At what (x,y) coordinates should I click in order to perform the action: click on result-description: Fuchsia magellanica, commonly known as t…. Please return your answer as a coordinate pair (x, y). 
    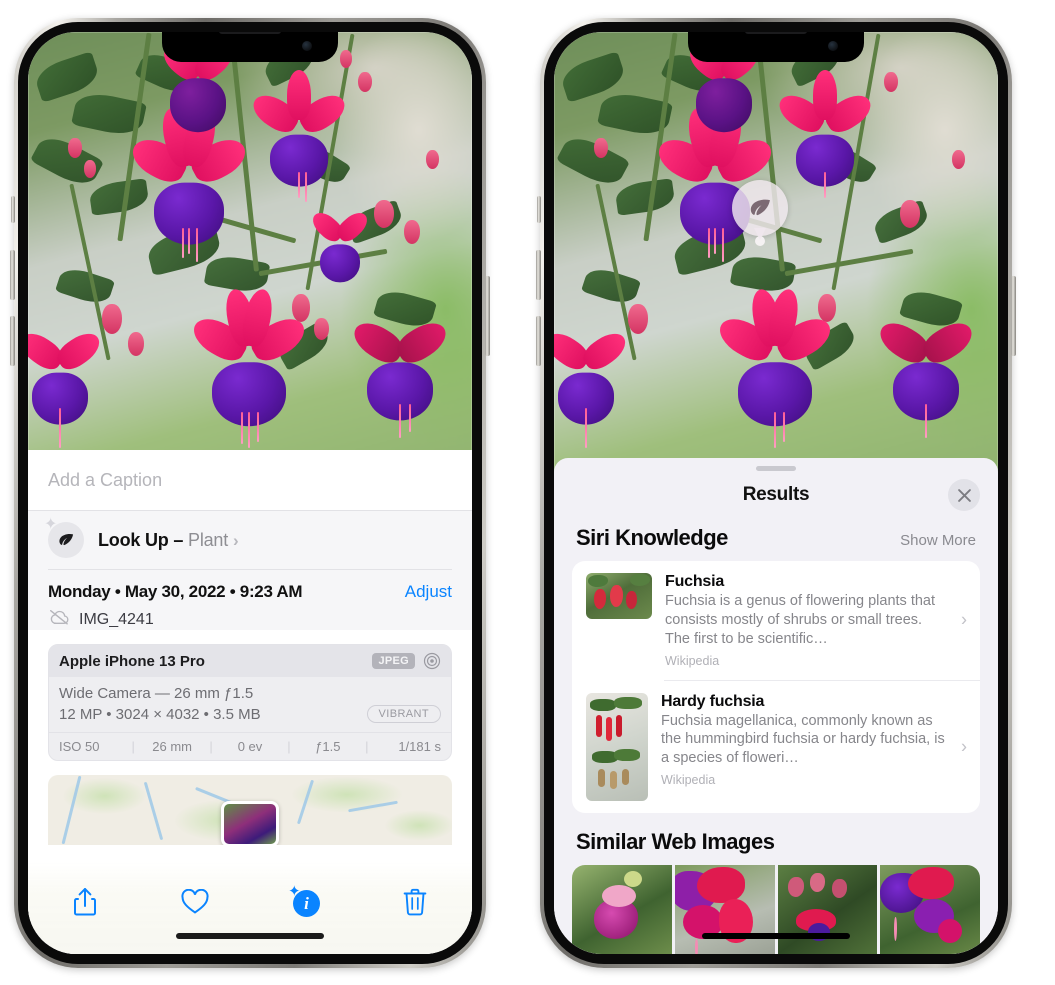
    Looking at the image, I should click on (803, 739).